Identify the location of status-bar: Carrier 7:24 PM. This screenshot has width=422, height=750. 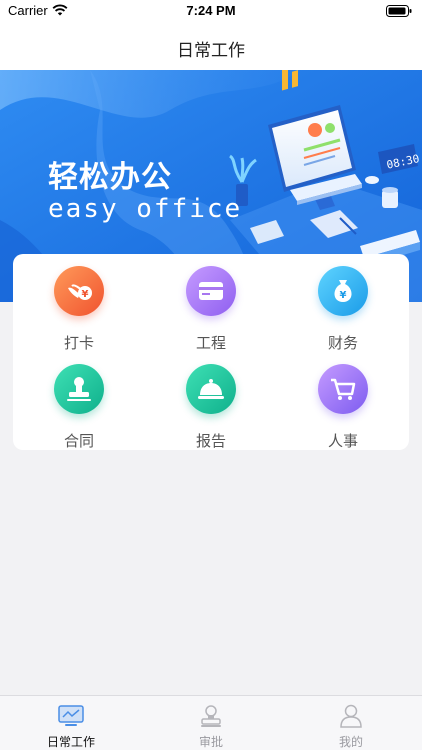
(211, 11).